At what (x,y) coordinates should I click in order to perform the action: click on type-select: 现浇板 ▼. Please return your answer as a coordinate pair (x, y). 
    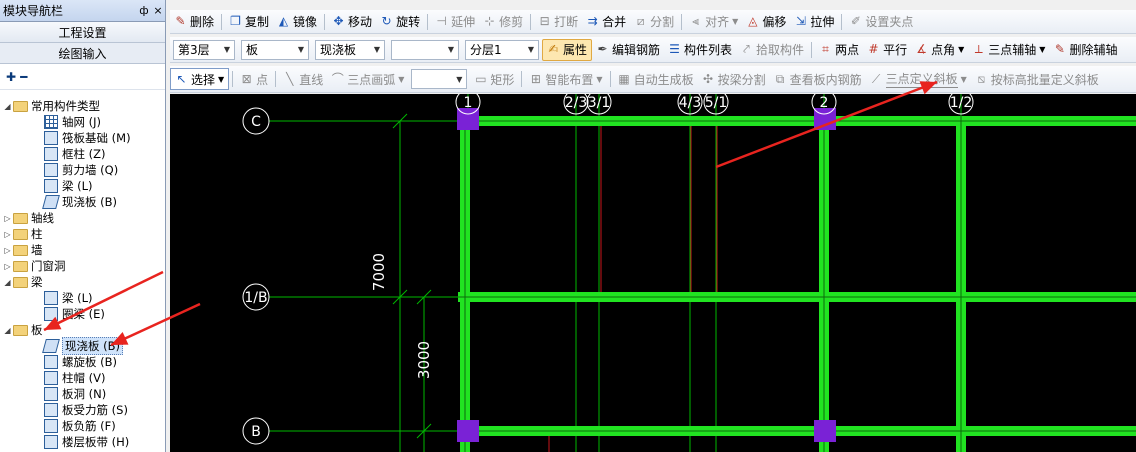
    Looking at the image, I should click on (350, 49).